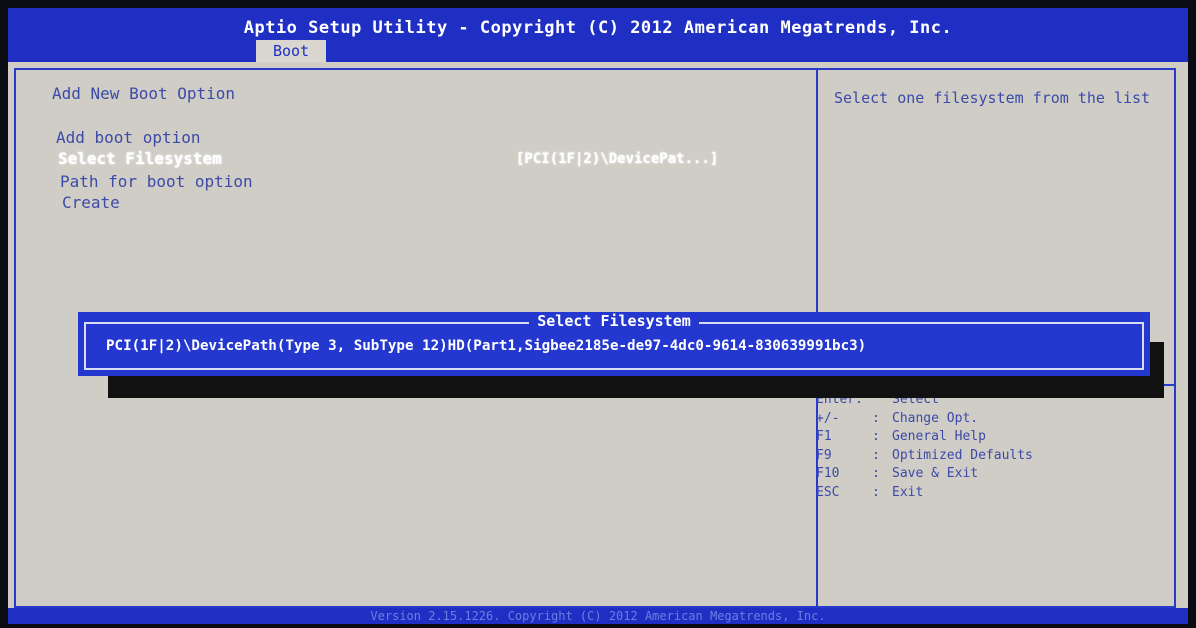 The image size is (1196, 628). What do you see at coordinates (996, 420) in the screenshot?
I see `key-legend-row: +/-: Change Opt.` at bounding box center [996, 420].